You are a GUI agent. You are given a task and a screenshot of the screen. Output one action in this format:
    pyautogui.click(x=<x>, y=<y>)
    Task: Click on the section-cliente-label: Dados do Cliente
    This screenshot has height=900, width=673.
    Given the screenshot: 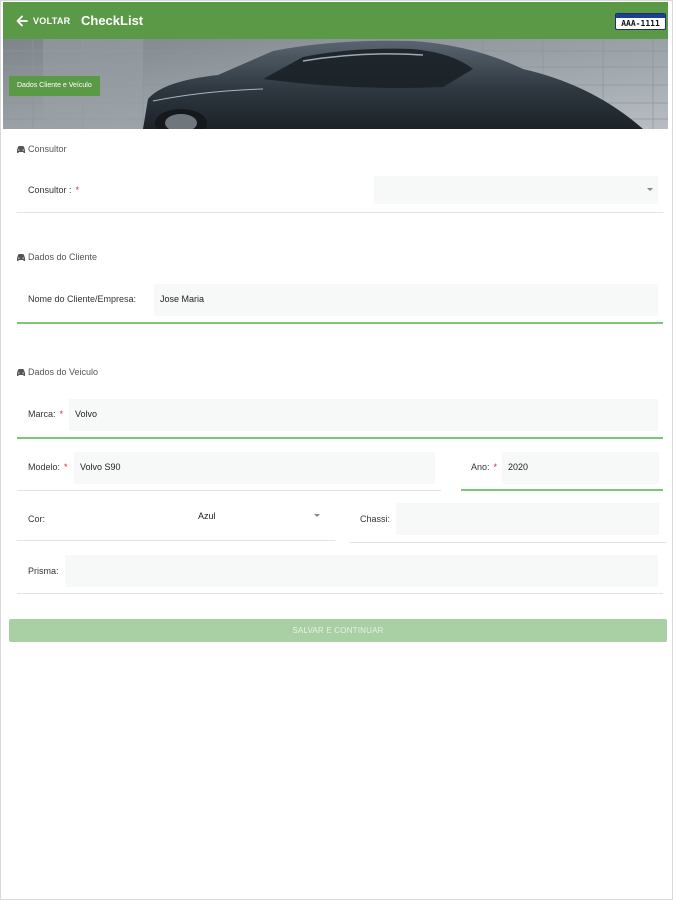 What is the action you would take?
    pyautogui.click(x=63, y=257)
    